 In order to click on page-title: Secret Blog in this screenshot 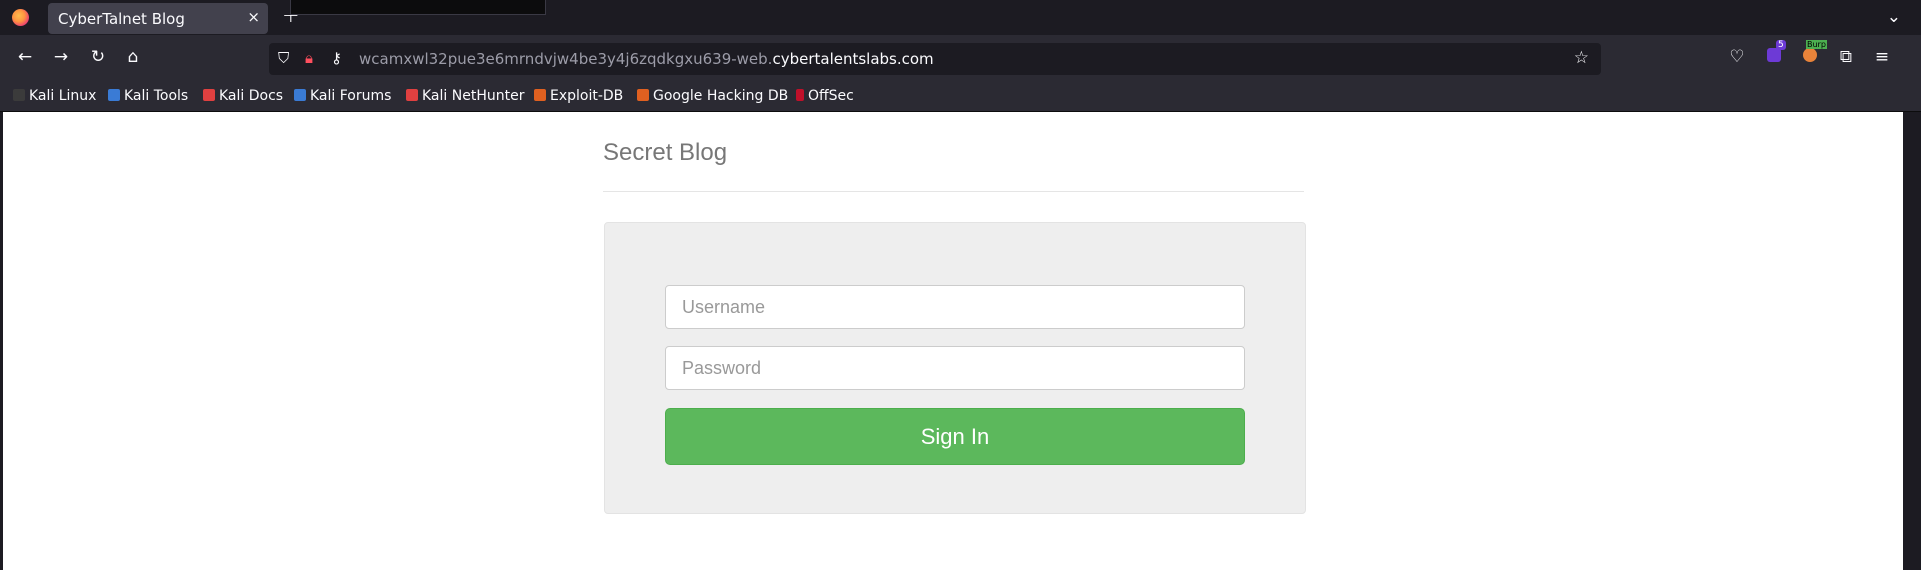, I will do `click(665, 152)`.